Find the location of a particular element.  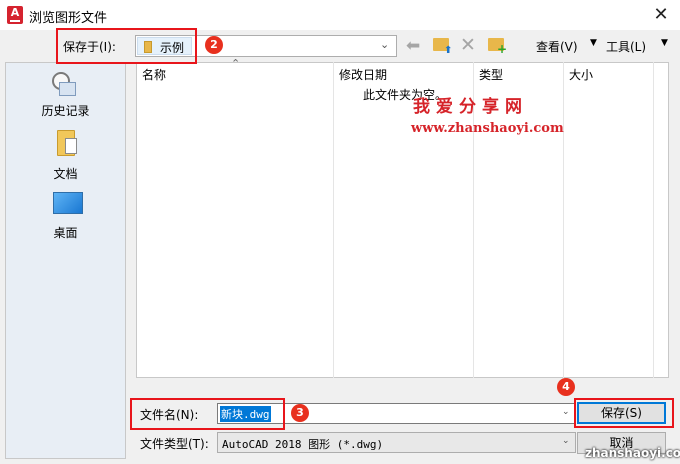

watermark-bottom: zhanshaoyi.com is located at coordinates (632, 453).